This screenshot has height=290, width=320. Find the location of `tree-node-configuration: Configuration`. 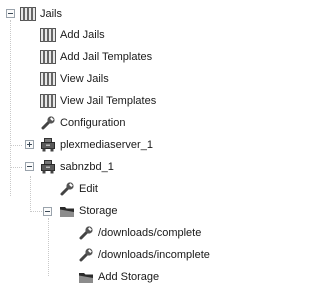

tree-node-configuration: Configuration is located at coordinates (82, 123).